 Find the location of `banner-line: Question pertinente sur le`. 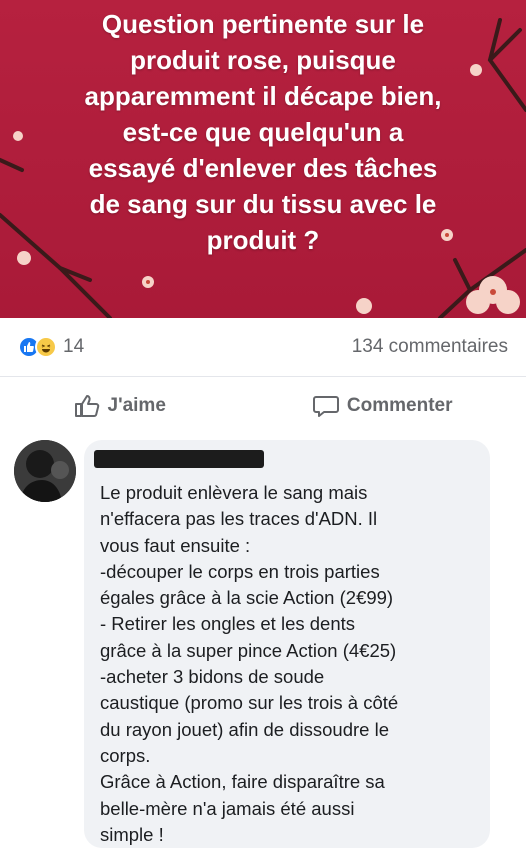

banner-line: Question pertinente sur le is located at coordinates (263, 24).